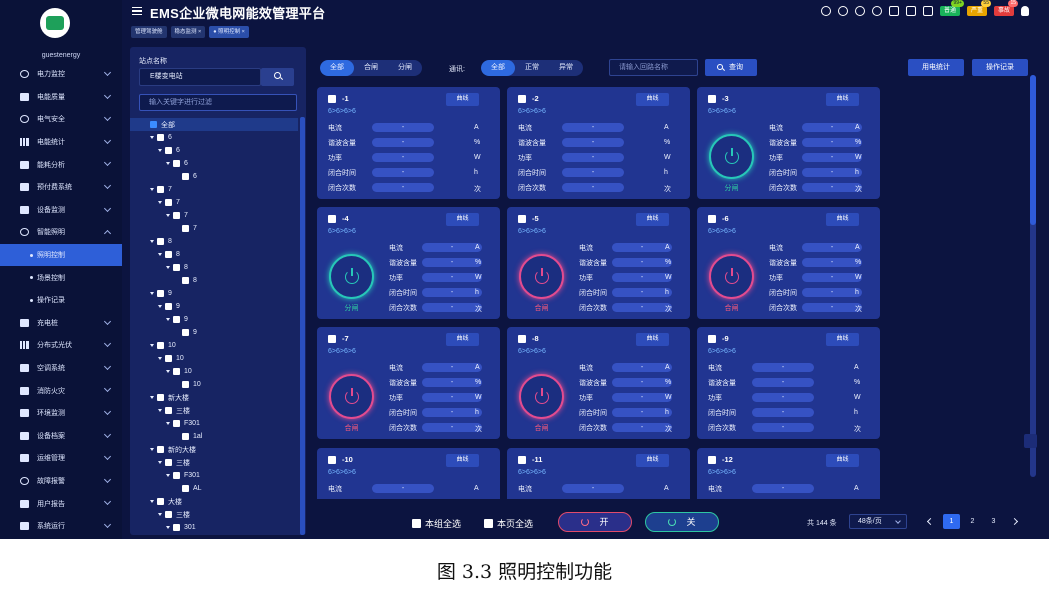  What do you see at coordinates (405, 68) in the screenshot?
I see `tab-mode-open: 分闸` at bounding box center [405, 68].